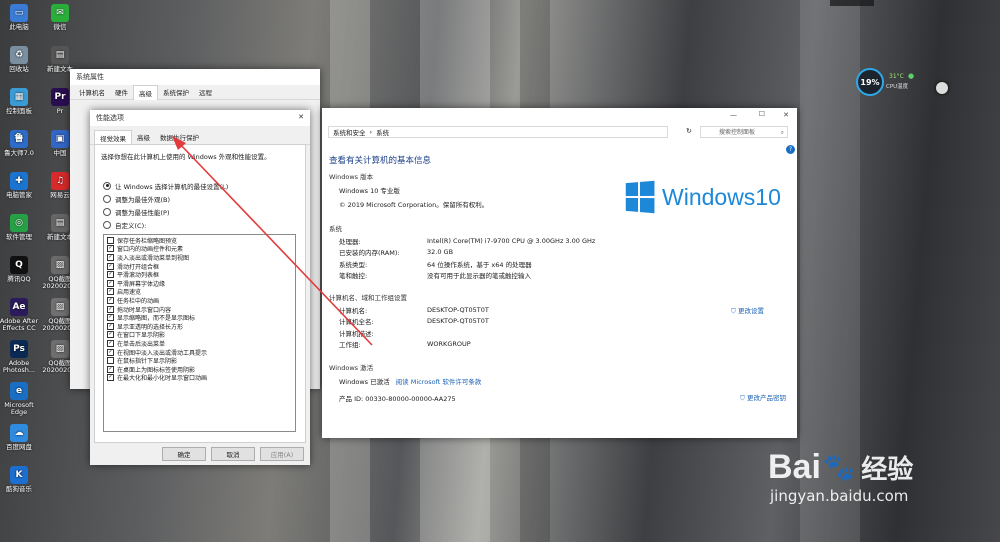 This screenshot has height=542, width=1000. I want to click on desktop-icon: ♻ 回收站, so click(20, 59).